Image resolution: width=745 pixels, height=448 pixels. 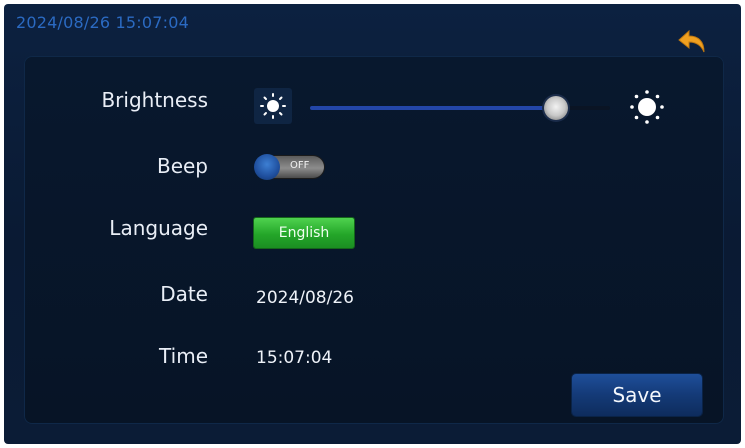 I want to click on language-button: English, so click(x=304, y=233).